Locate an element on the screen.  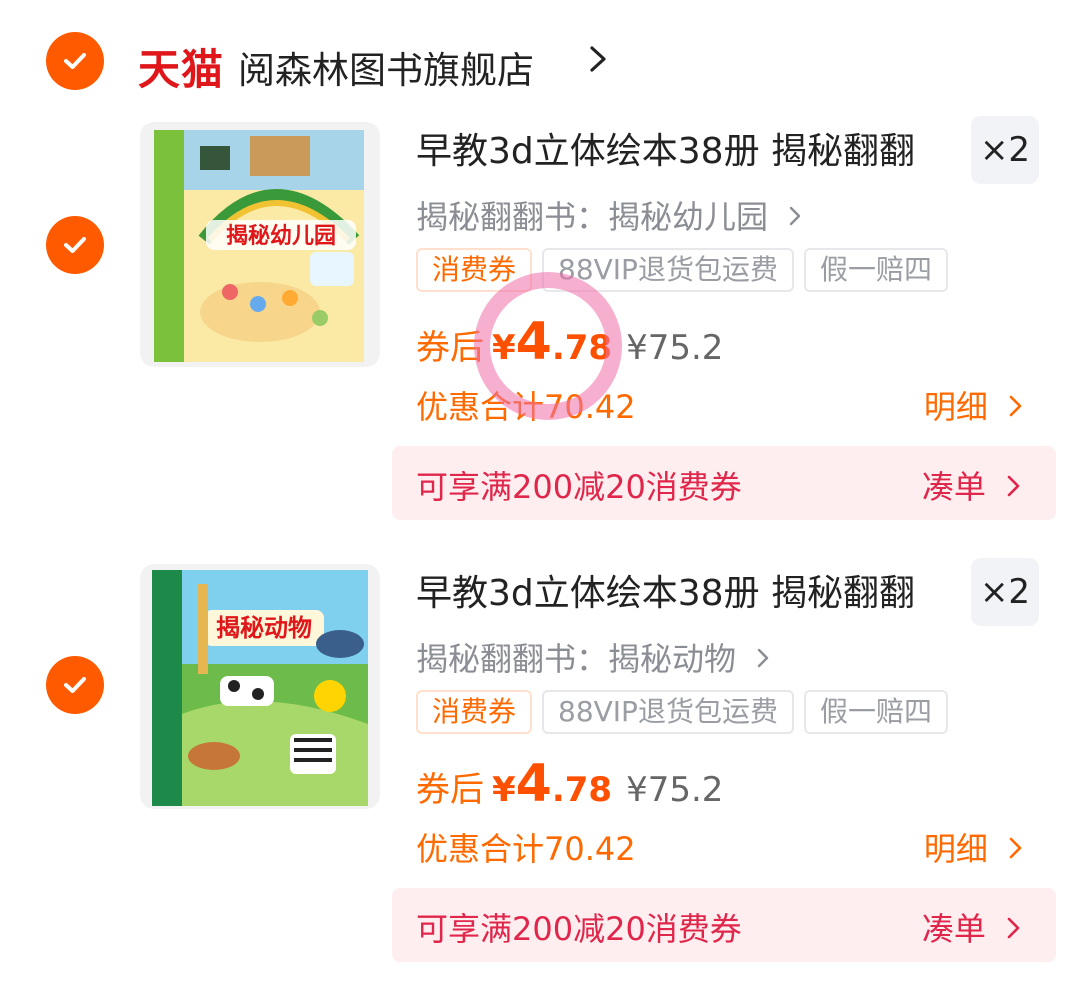
cover-title: 揭秘幼儿园 is located at coordinates (281, 236).